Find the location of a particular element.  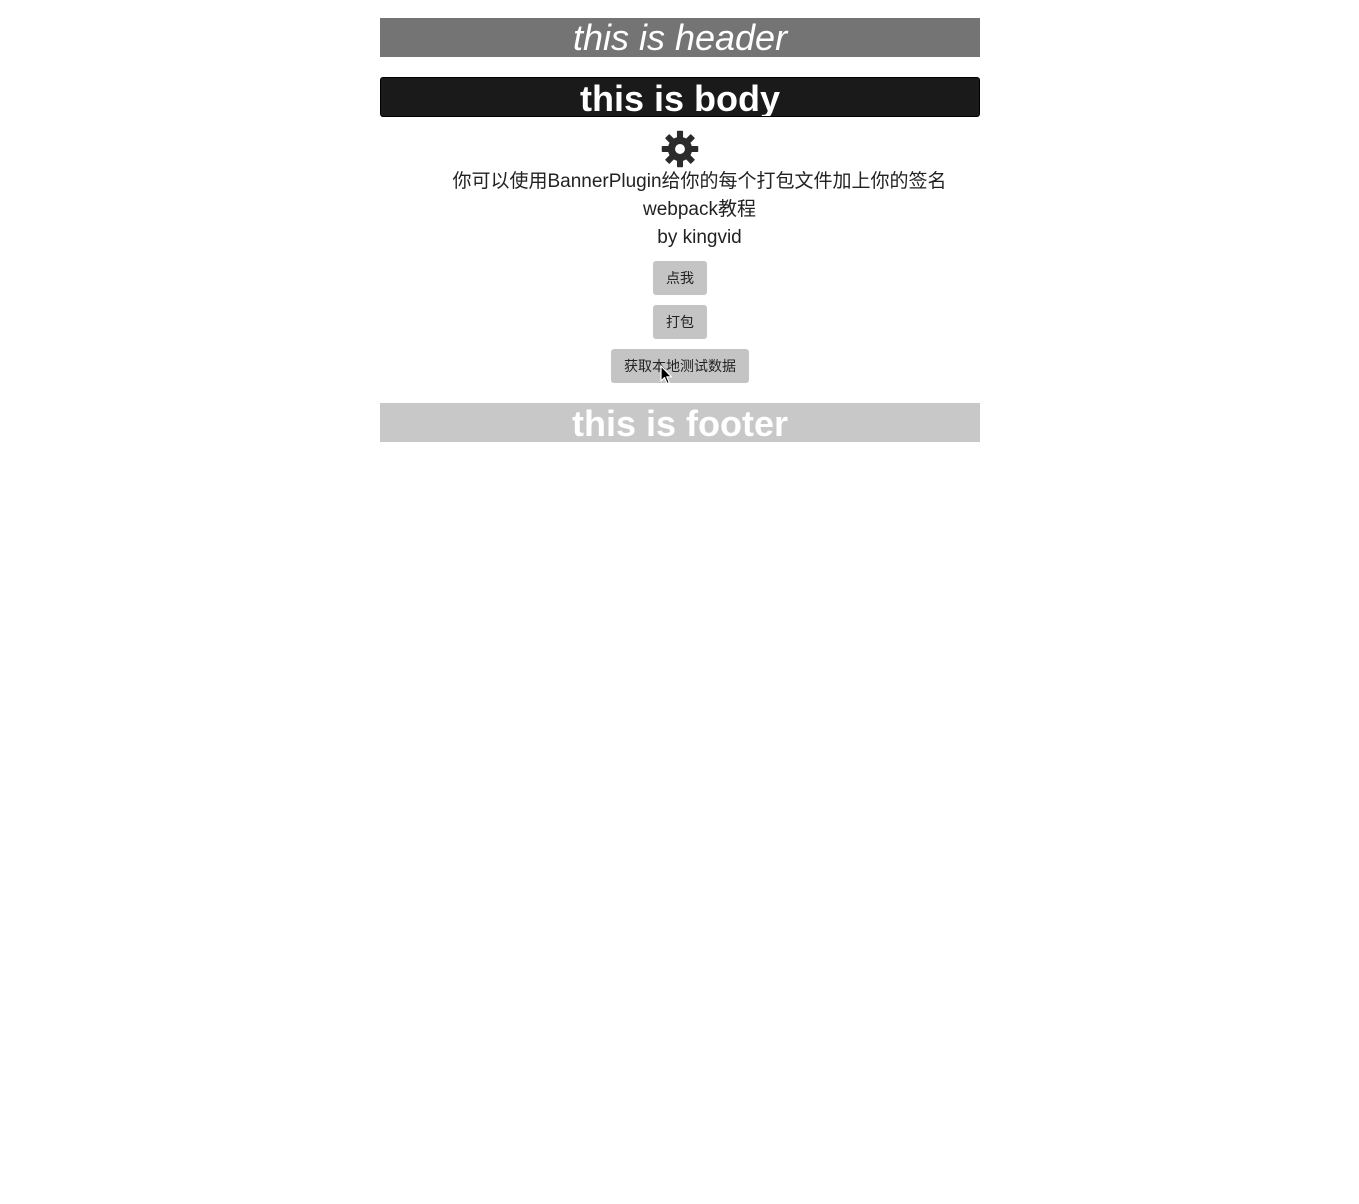

get-local-data-button: 获取本地测试数据 is located at coordinates (680, 366).